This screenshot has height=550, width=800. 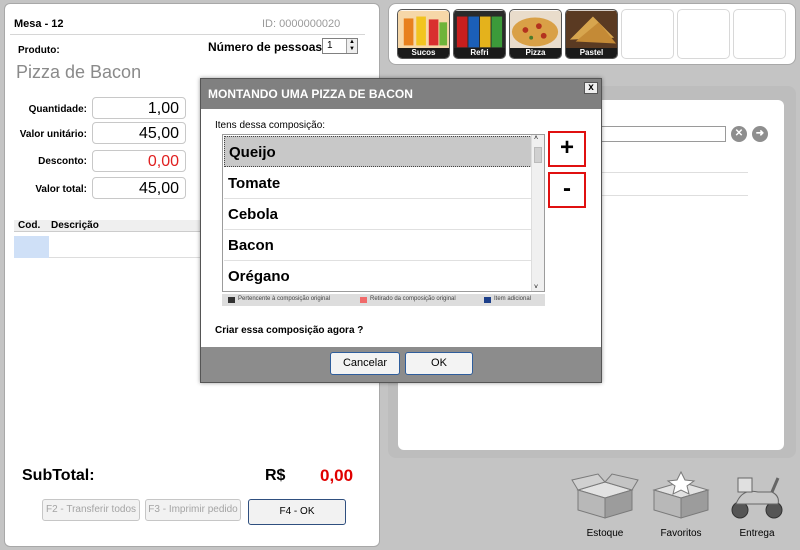 I want to click on legend-removed-swatch, so click(x=363, y=300).